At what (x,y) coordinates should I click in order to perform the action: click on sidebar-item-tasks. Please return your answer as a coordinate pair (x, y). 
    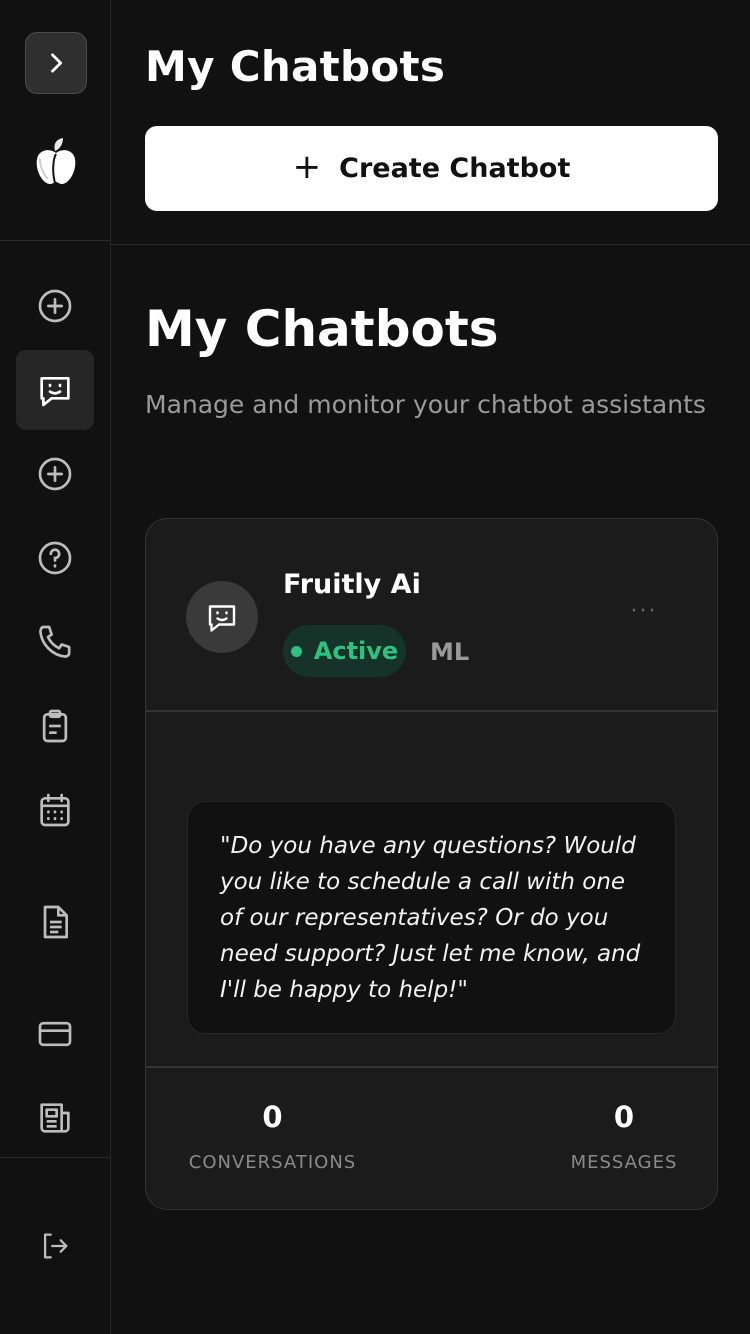
    Looking at the image, I should click on (55, 726).